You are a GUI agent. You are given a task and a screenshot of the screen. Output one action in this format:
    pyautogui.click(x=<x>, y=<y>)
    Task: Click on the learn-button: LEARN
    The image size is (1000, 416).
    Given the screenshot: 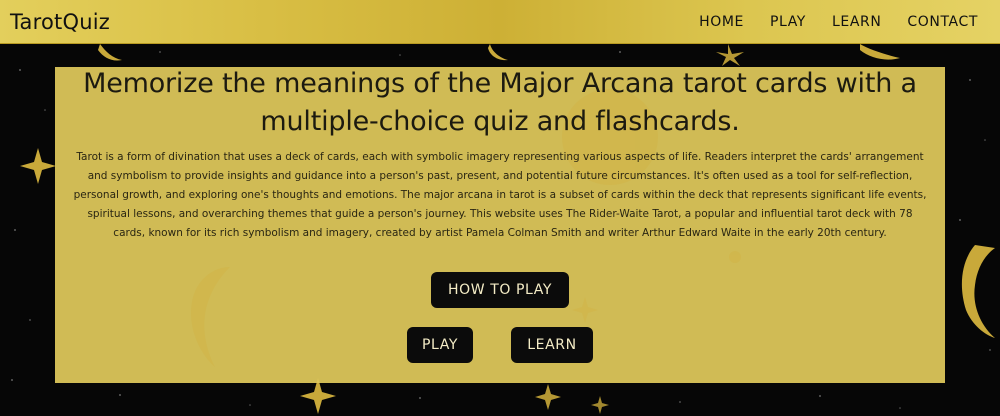 What is the action you would take?
    pyautogui.click(x=552, y=345)
    